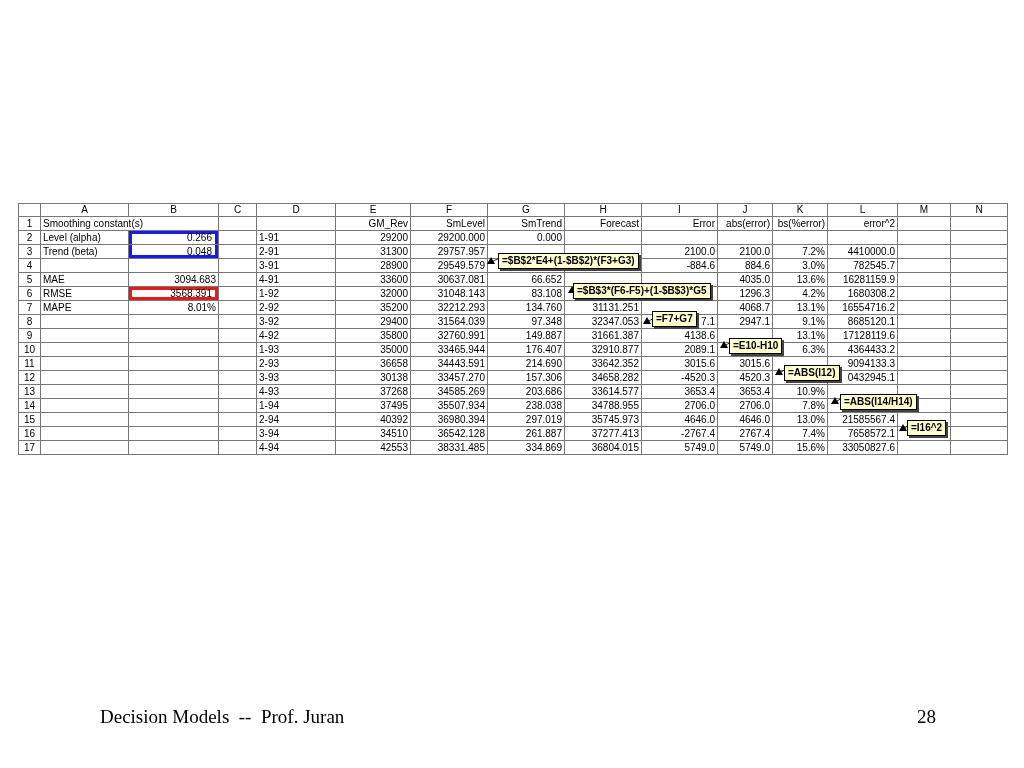 Image resolution: width=1024 pixels, height=768 pixels. I want to click on table-cell: 13.6%, so click(800, 279).